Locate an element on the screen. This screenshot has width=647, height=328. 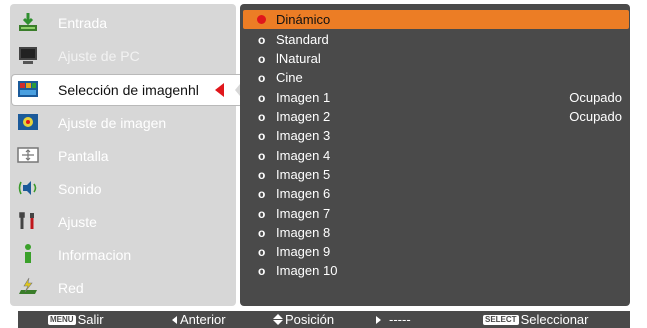
image-mode-label: Imagen 5 is located at coordinates (303, 174).